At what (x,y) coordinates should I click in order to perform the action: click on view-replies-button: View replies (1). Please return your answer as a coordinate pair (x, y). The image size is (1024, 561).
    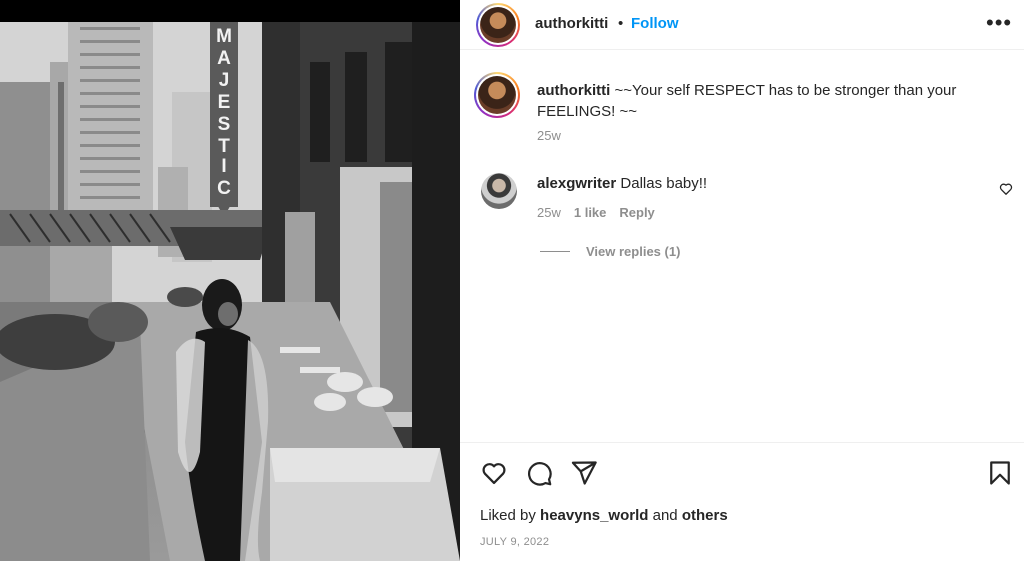
    Looking at the image, I should click on (610, 251).